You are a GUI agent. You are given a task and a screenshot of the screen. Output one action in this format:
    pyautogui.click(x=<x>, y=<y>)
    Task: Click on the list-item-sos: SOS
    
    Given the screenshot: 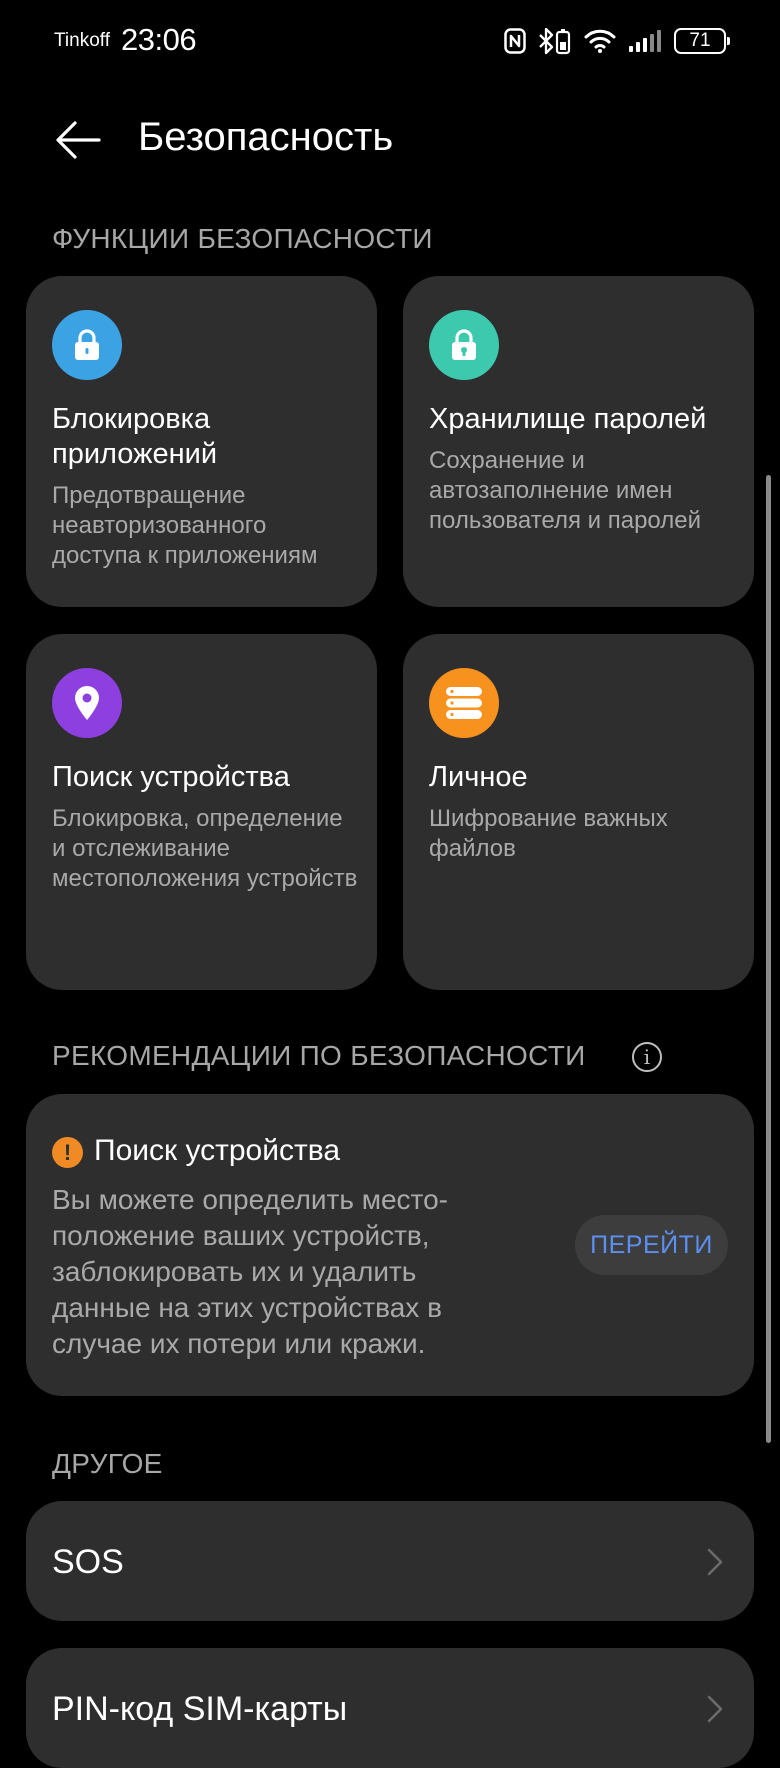 What is the action you would take?
    pyautogui.click(x=390, y=1561)
    